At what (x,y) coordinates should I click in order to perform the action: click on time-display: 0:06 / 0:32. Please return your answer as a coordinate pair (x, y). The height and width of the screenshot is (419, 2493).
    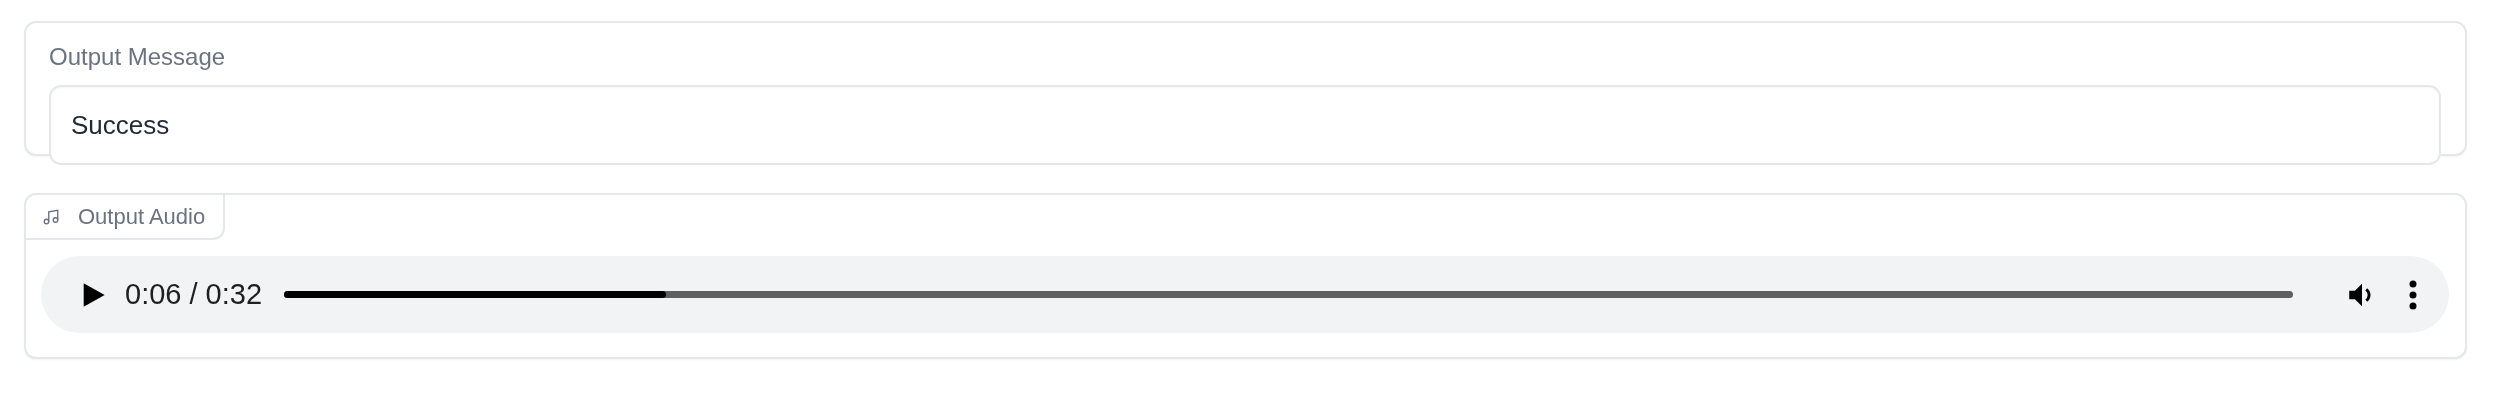
    Looking at the image, I should click on (194, 294).